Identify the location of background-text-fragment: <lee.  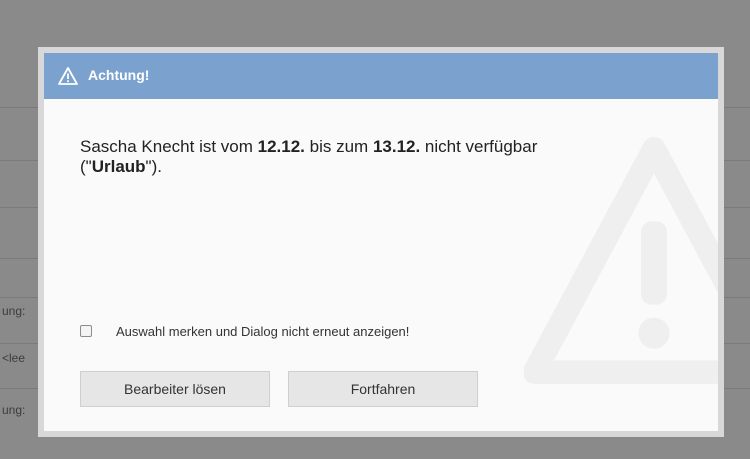
(14, 358).